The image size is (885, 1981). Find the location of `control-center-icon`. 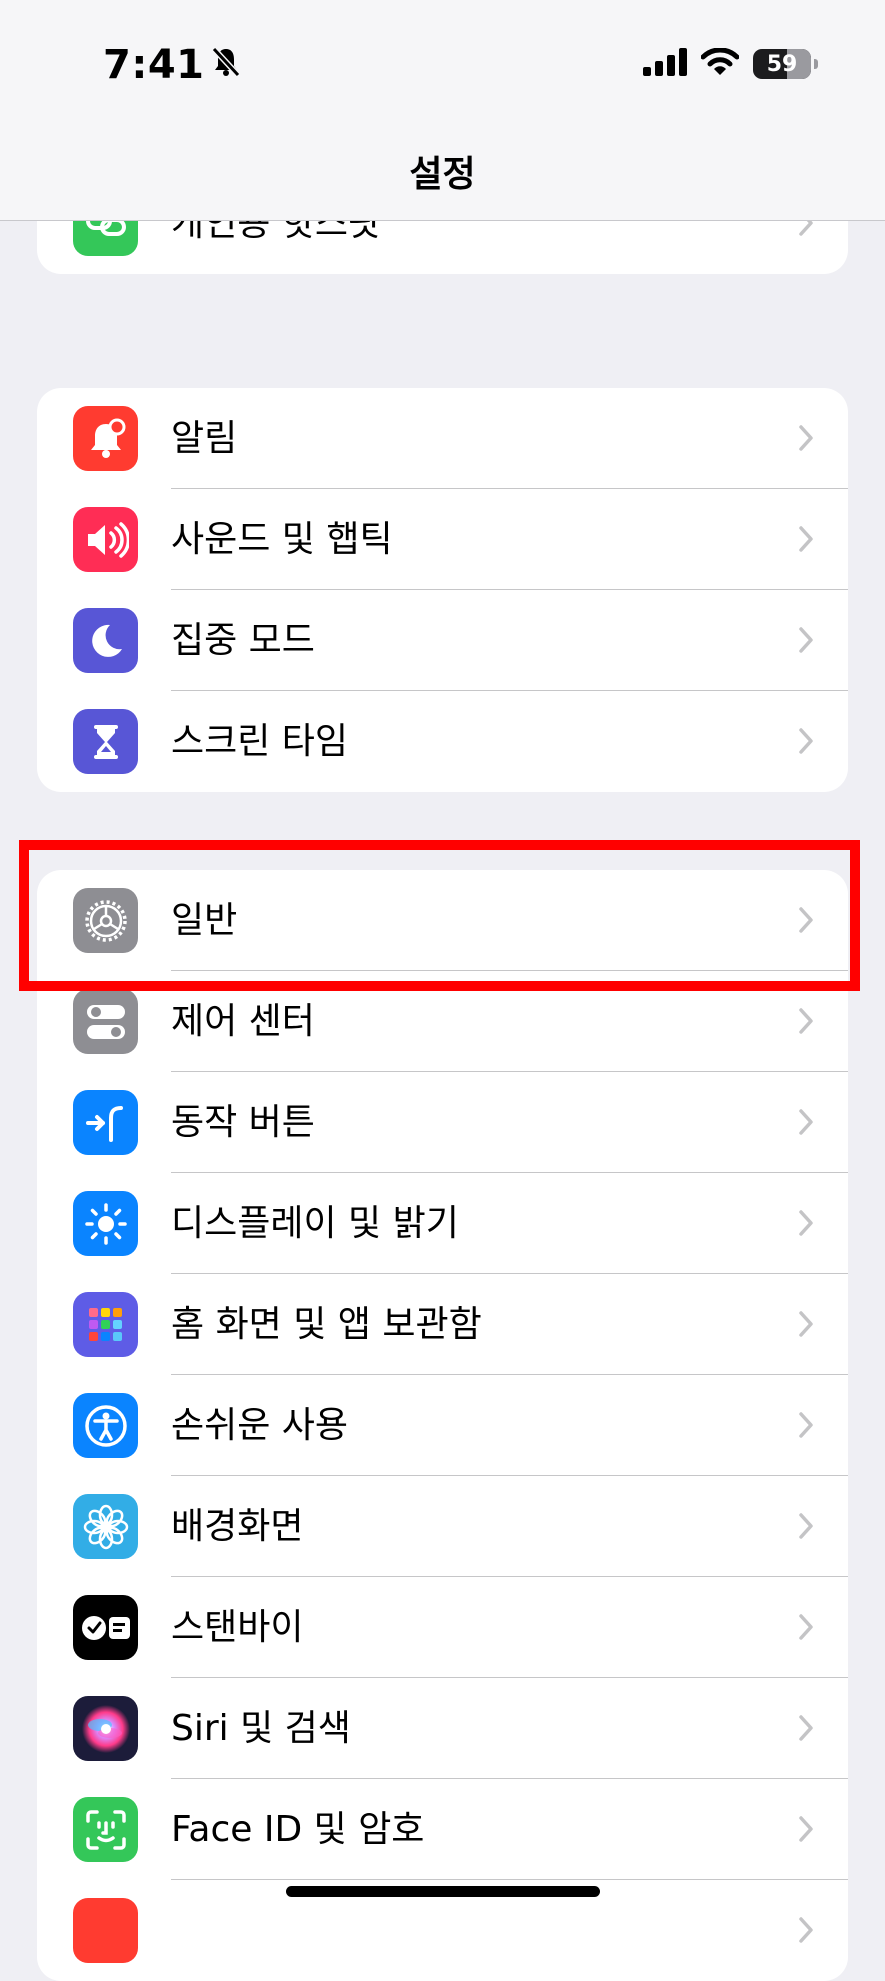

control-center-icon is located at coordinates (105, 1021).